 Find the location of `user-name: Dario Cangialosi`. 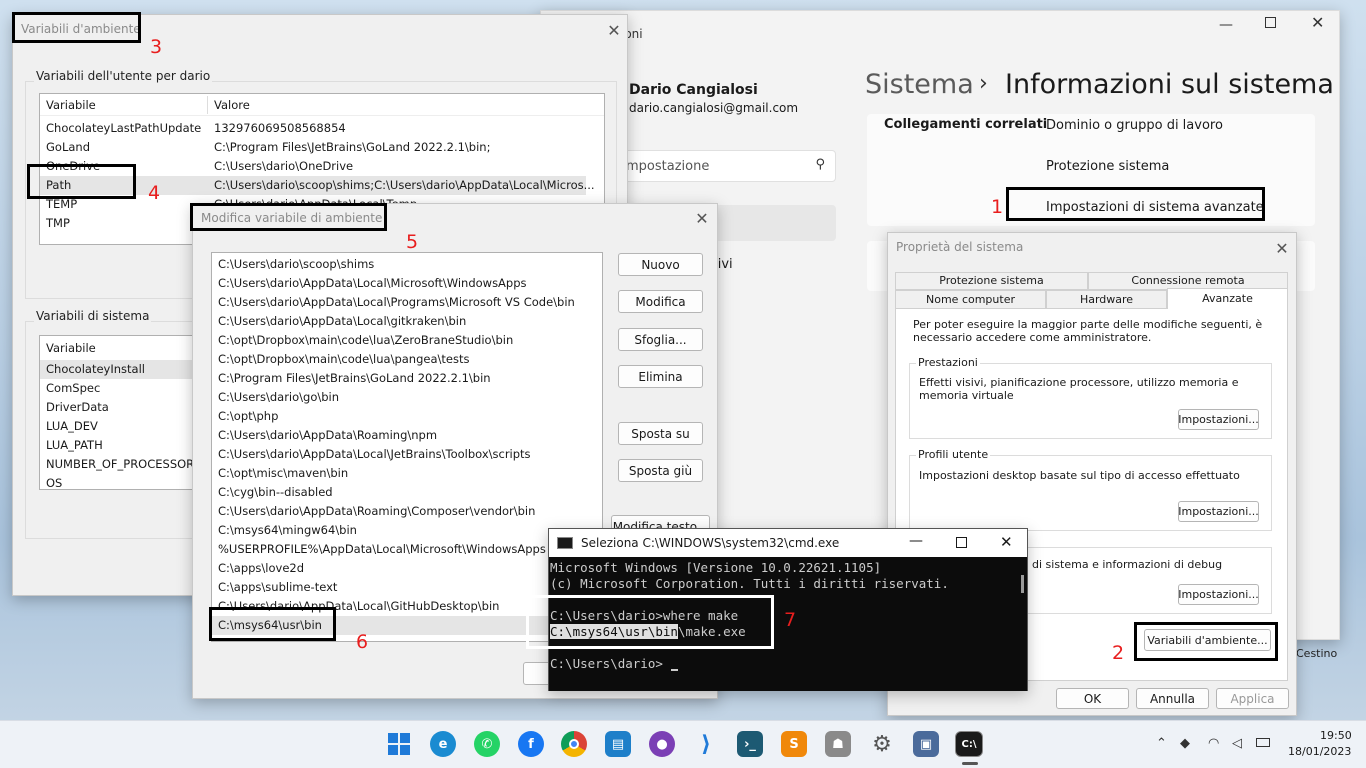

user-name: Dario Cangialosi is located at coordinates (693, 90).